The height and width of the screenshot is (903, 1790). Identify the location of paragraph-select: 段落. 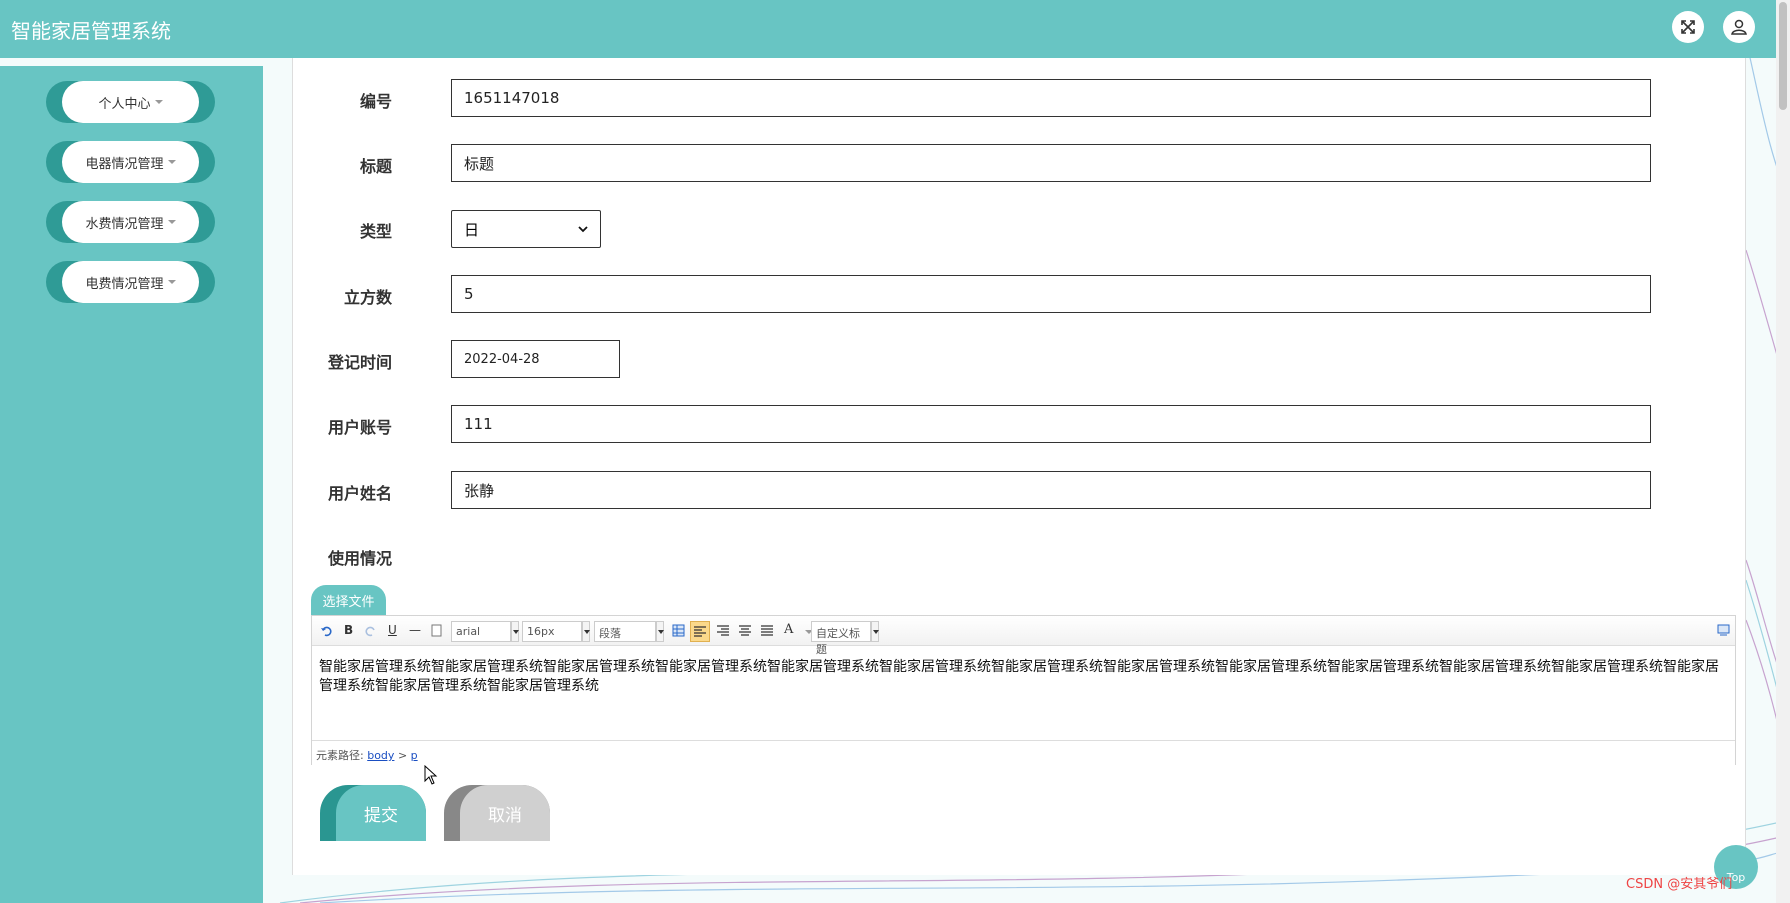
(625, 631).